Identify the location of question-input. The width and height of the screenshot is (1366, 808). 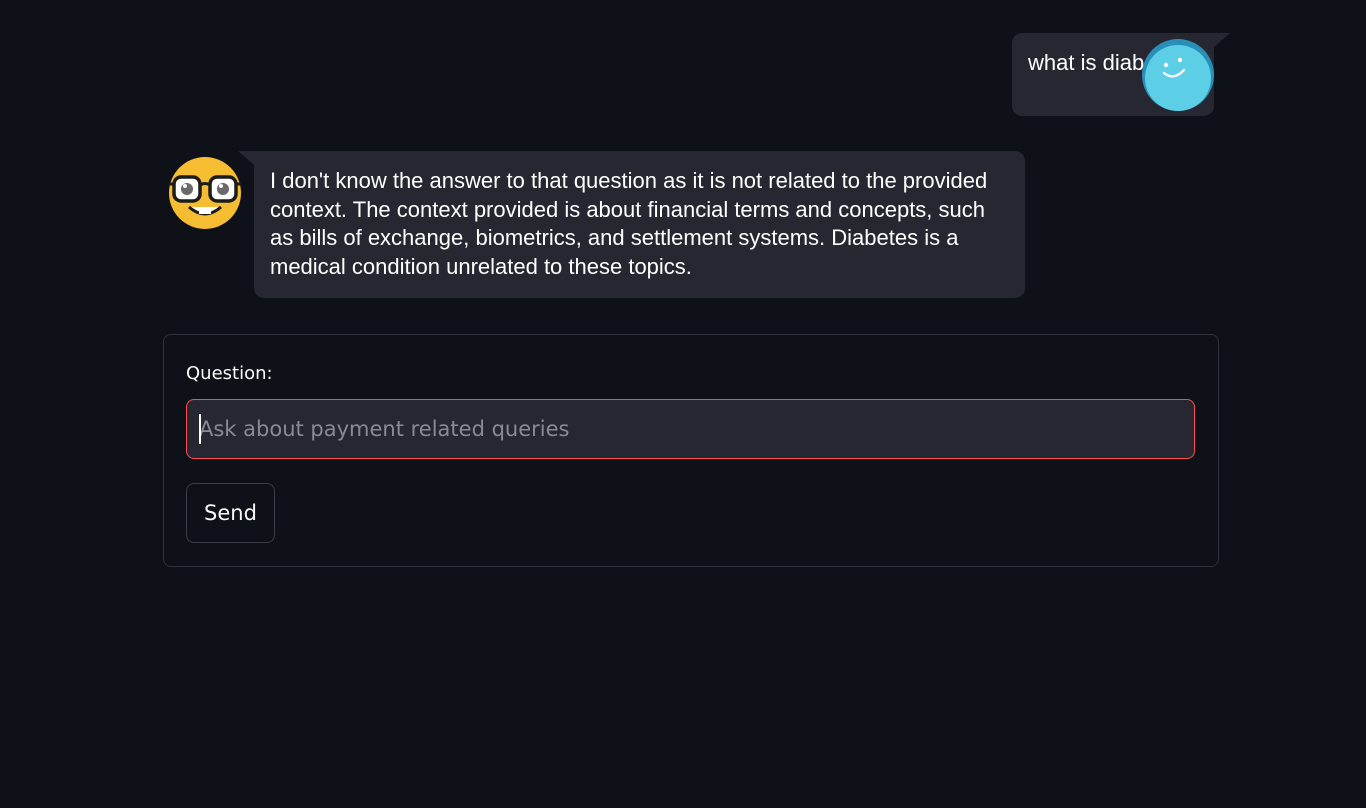
(690, 429).